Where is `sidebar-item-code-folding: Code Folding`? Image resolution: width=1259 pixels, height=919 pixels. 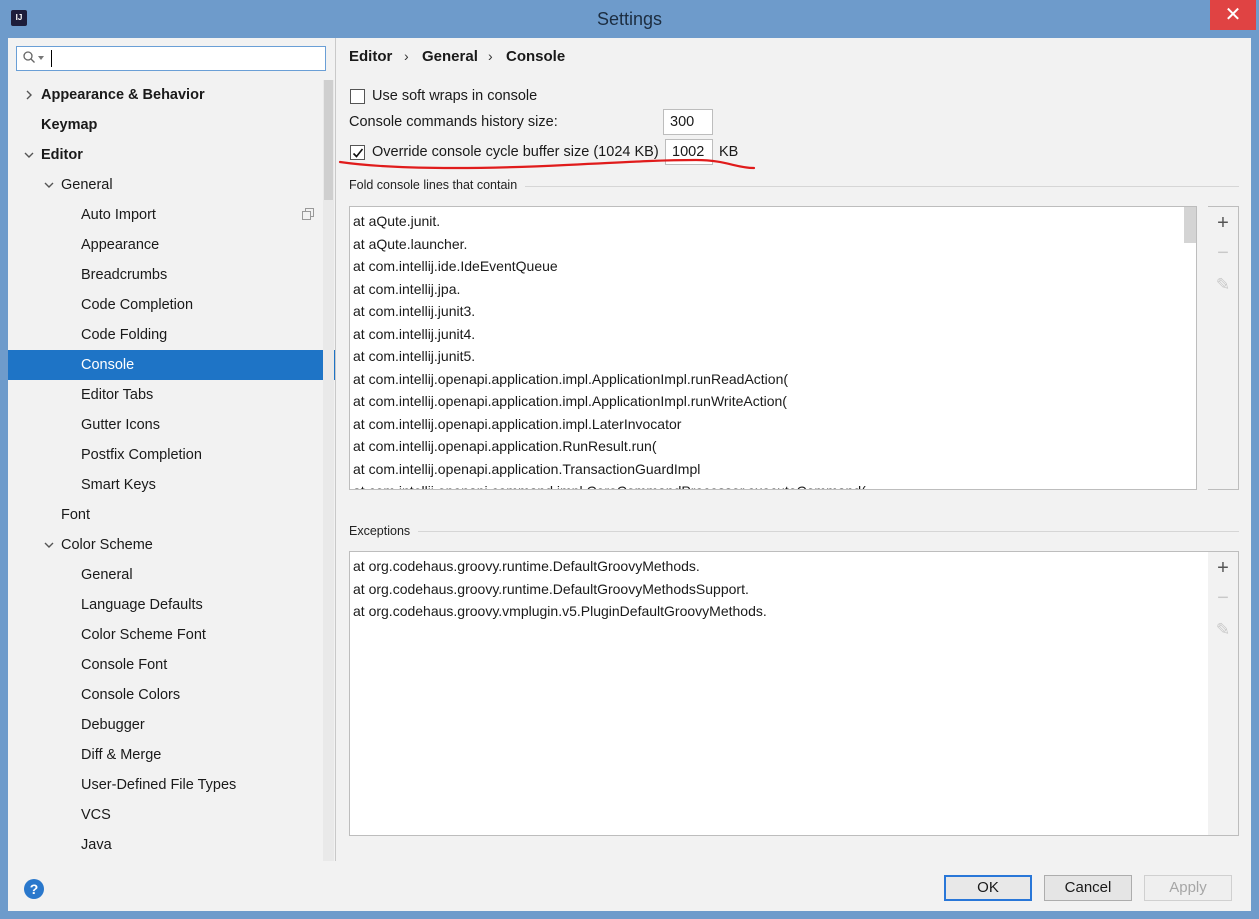 sidebar-item-code-folding: Code Folding is located at coordinates (171, 335).